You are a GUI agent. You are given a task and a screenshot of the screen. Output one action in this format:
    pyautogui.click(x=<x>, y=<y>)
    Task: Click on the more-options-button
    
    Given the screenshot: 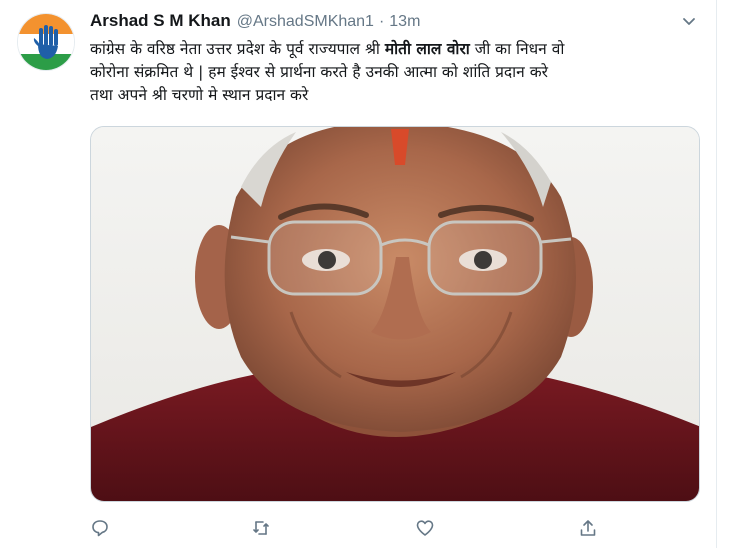 What is the action you would take?
    pyautogui.click(x=689, y=21)
    